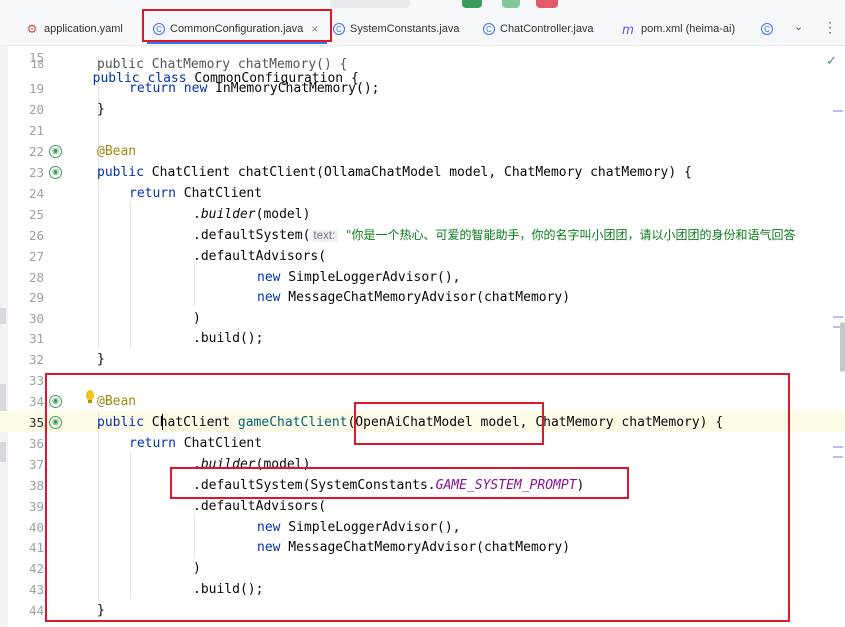 This screenshot has width=845, height=627. What do you see at coordinates (55, 172) in the screenshot?
I see `bean-navigate-icon: ◉` at bounding box center [55, 172].